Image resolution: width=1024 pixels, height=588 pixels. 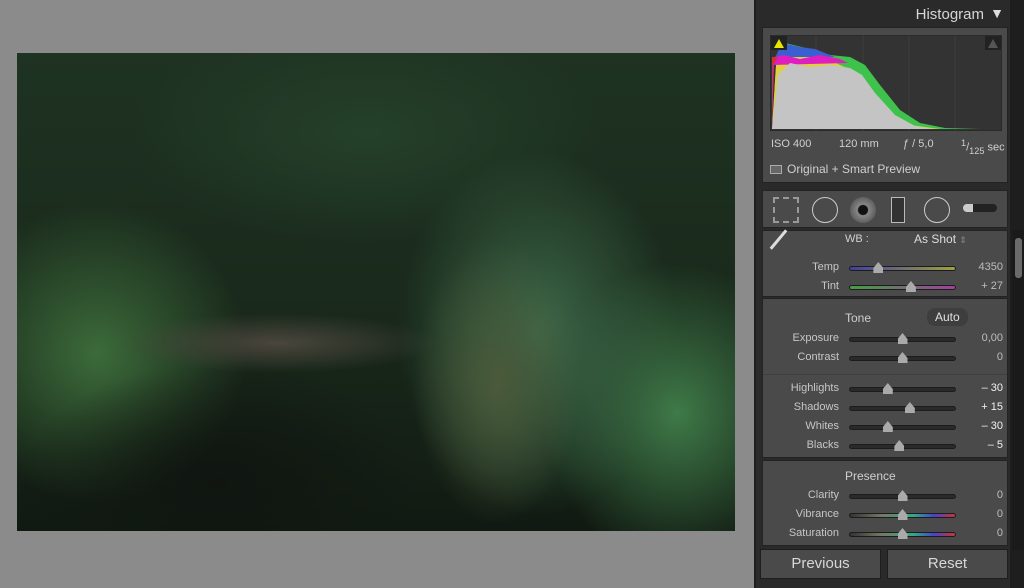 What do you see at coordinates (902, 267) in the screenshot?
I see `temp-slider` at bounding box center [902, 267].